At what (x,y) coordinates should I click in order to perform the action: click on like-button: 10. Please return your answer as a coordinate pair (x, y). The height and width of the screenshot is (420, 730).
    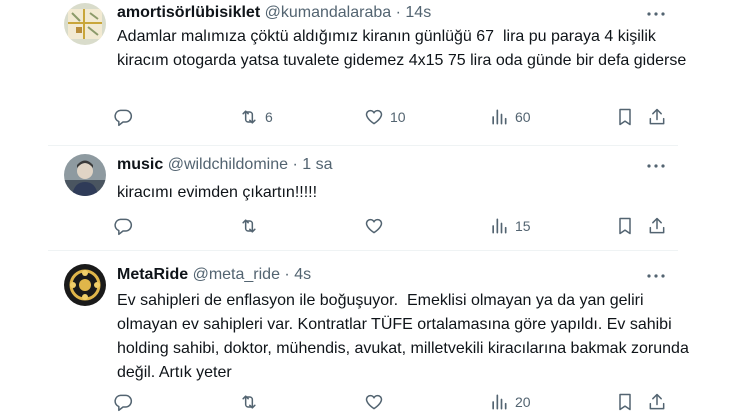
    Looking at the image, I should click on (385, 117).